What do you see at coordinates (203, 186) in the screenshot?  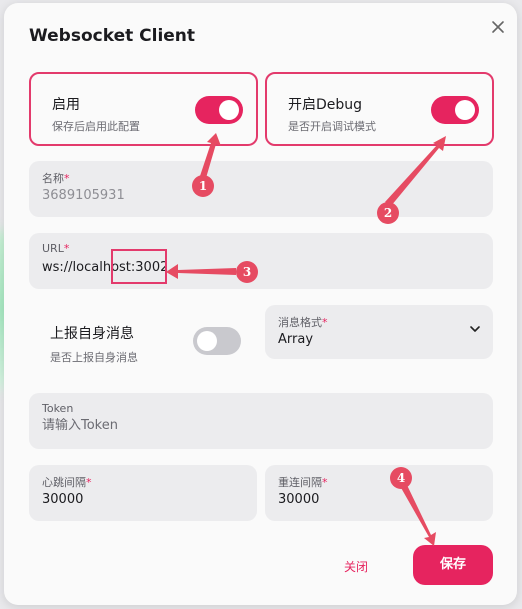 I see `annotation-badge-1: 1` at bounding box center [203, 186].